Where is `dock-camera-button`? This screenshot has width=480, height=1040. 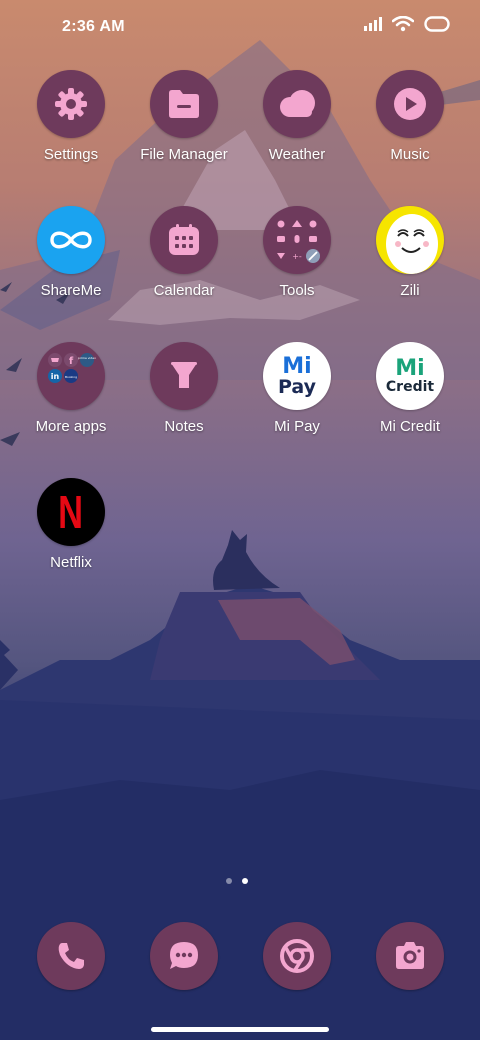 dock-camera-button is located at coordinates (410, 956).